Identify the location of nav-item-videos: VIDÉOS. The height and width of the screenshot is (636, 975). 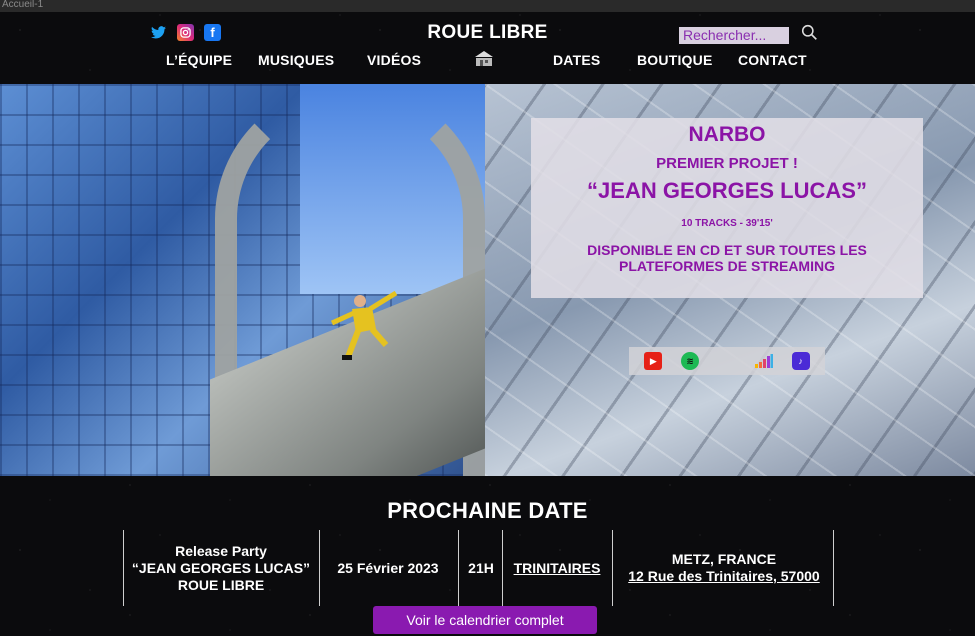
(394, 60).